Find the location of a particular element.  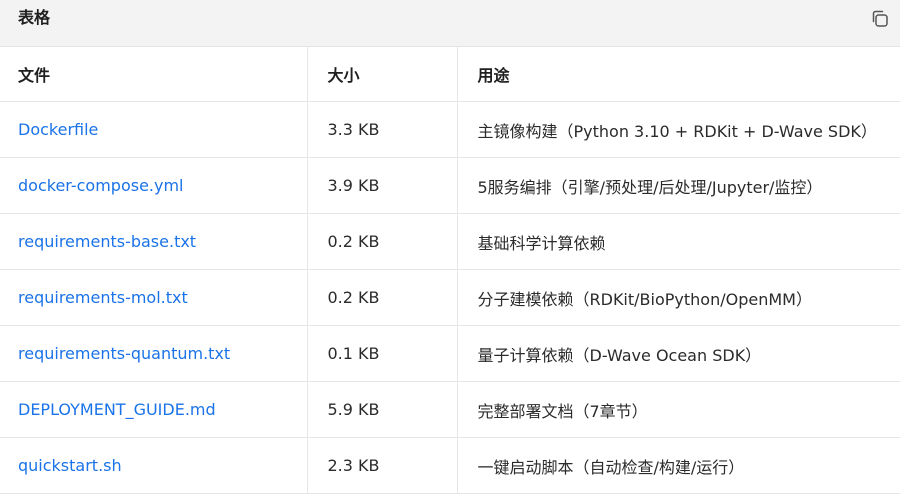

file-cell: requirements-quantum.txt is located at coordinates (153, 353).